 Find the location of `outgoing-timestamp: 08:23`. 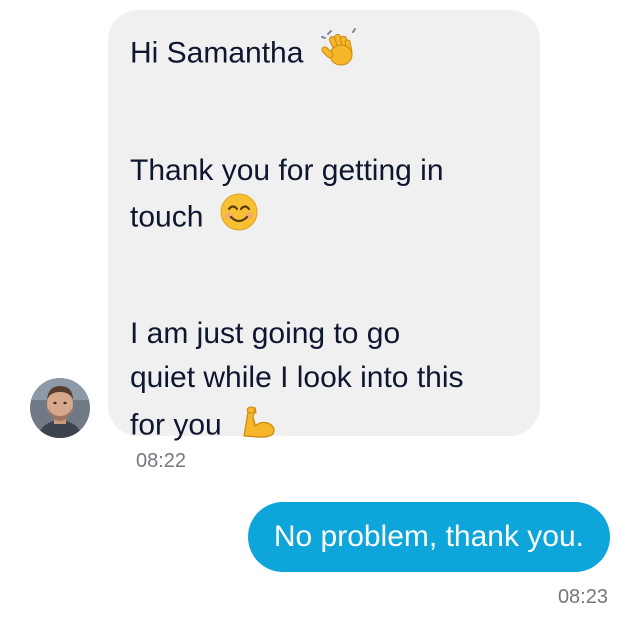

outgoing-timestamp: 08:23 is located at coordinates (582, 597).